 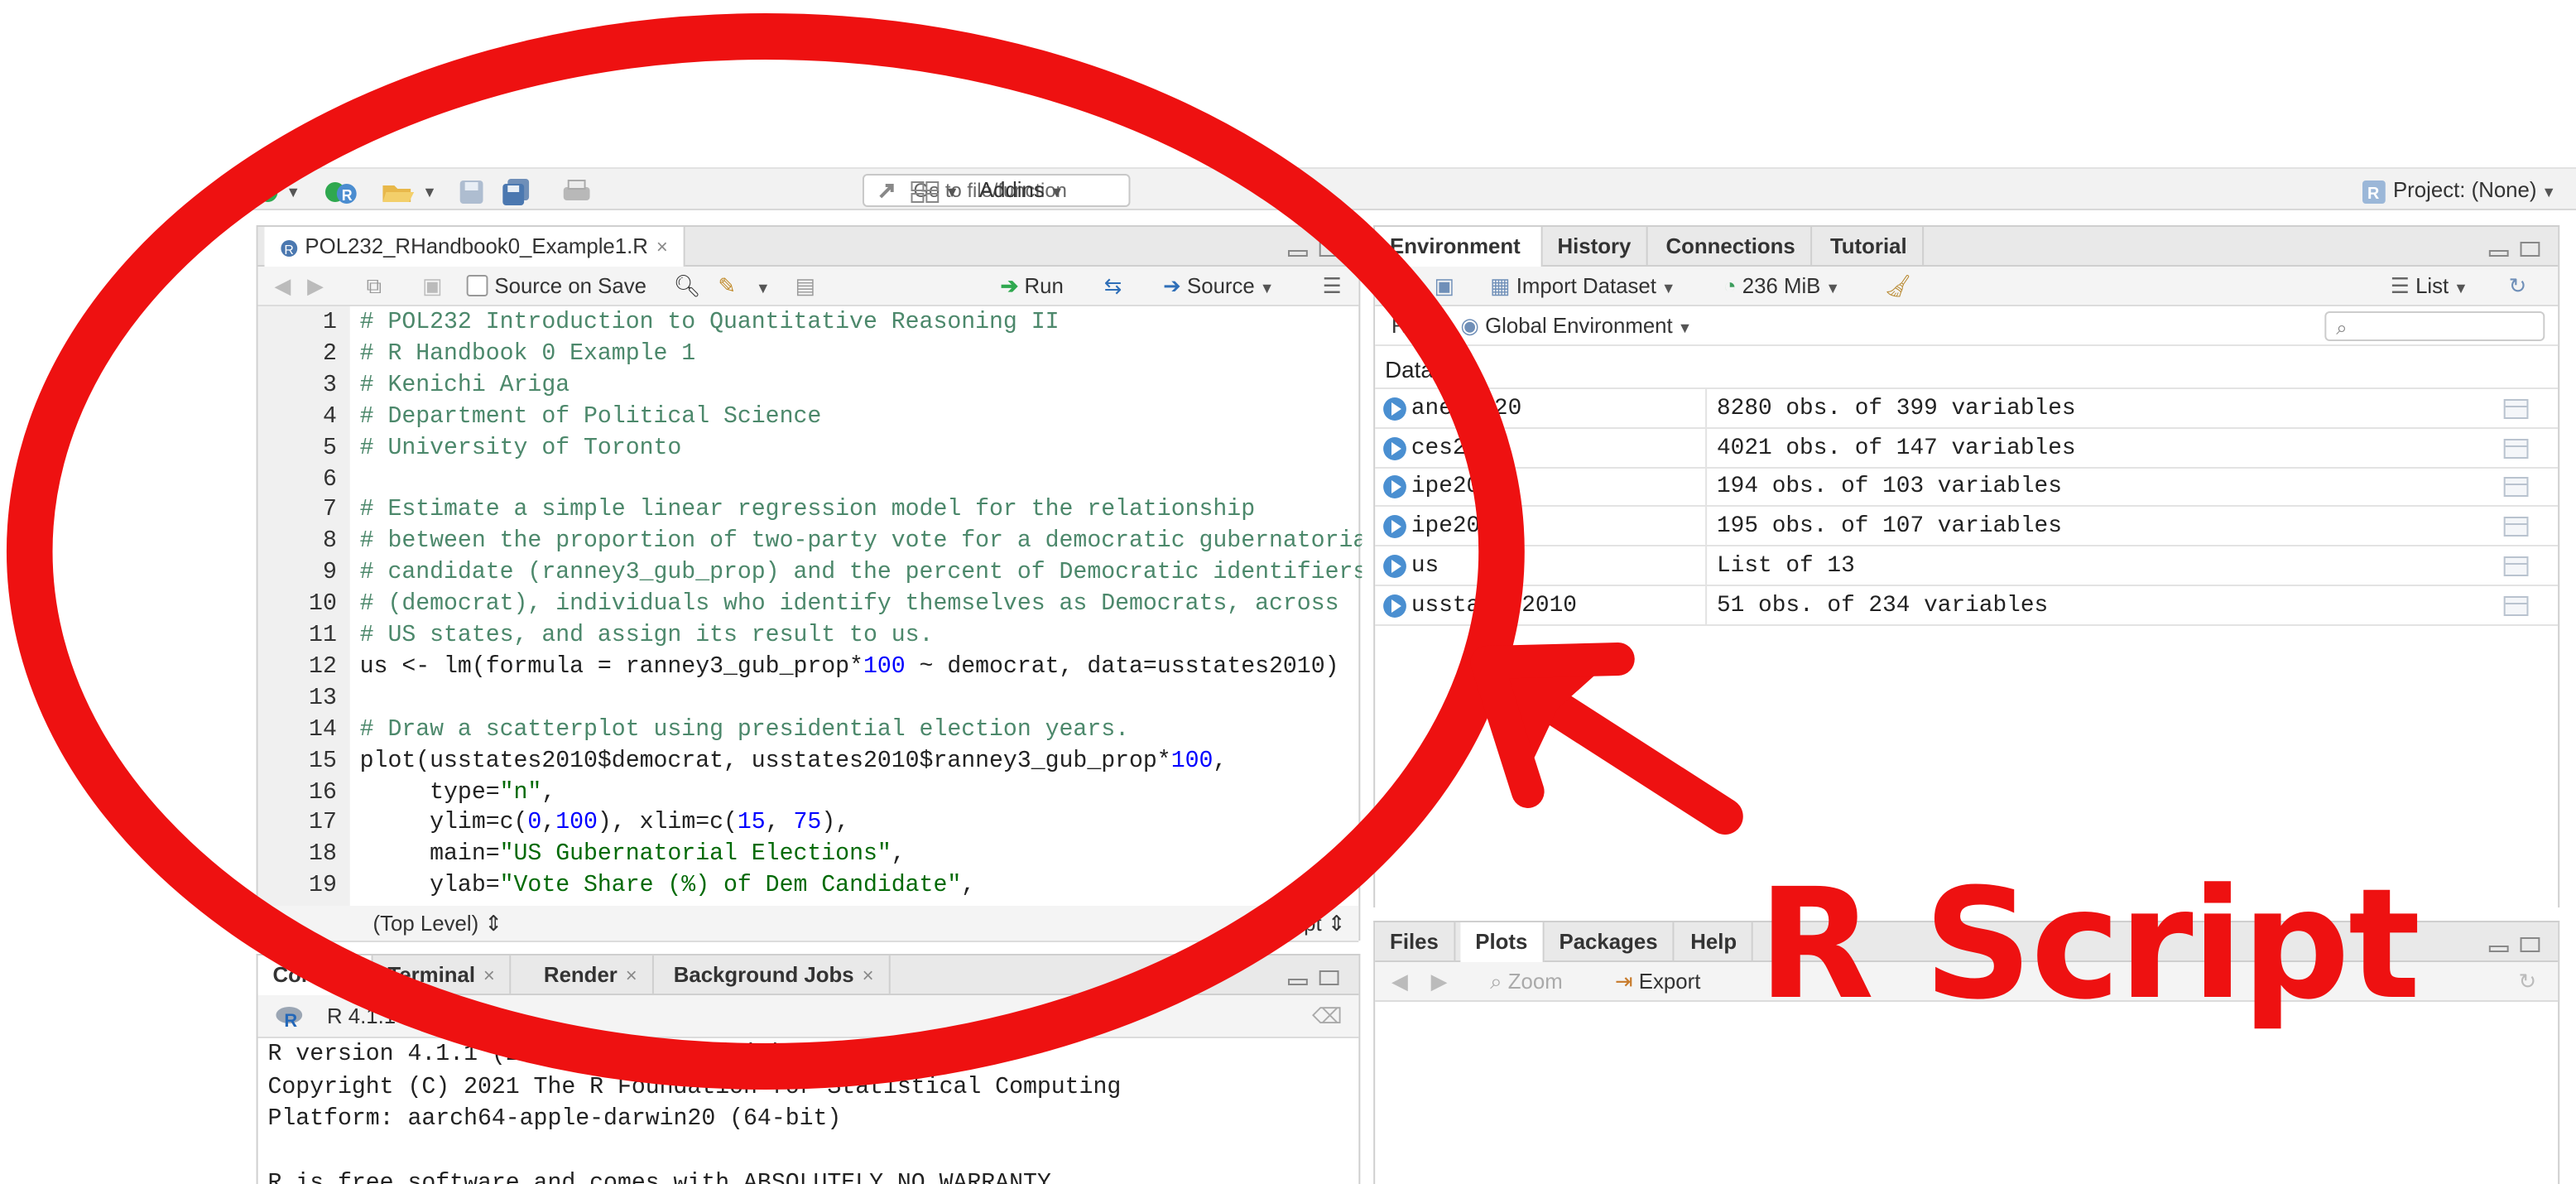 I want to click on arrow-shaft, so click(x=1641, y=763).